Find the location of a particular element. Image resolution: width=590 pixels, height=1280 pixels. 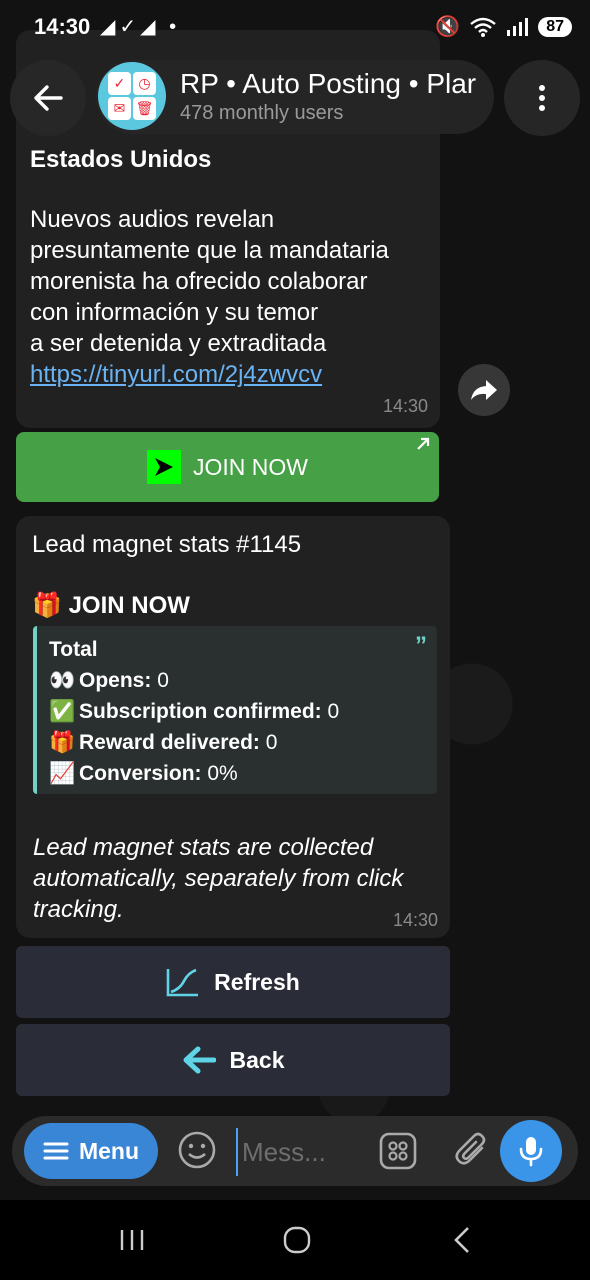

join-now-button: JOIN NOW is located at coordinates (227, 467).